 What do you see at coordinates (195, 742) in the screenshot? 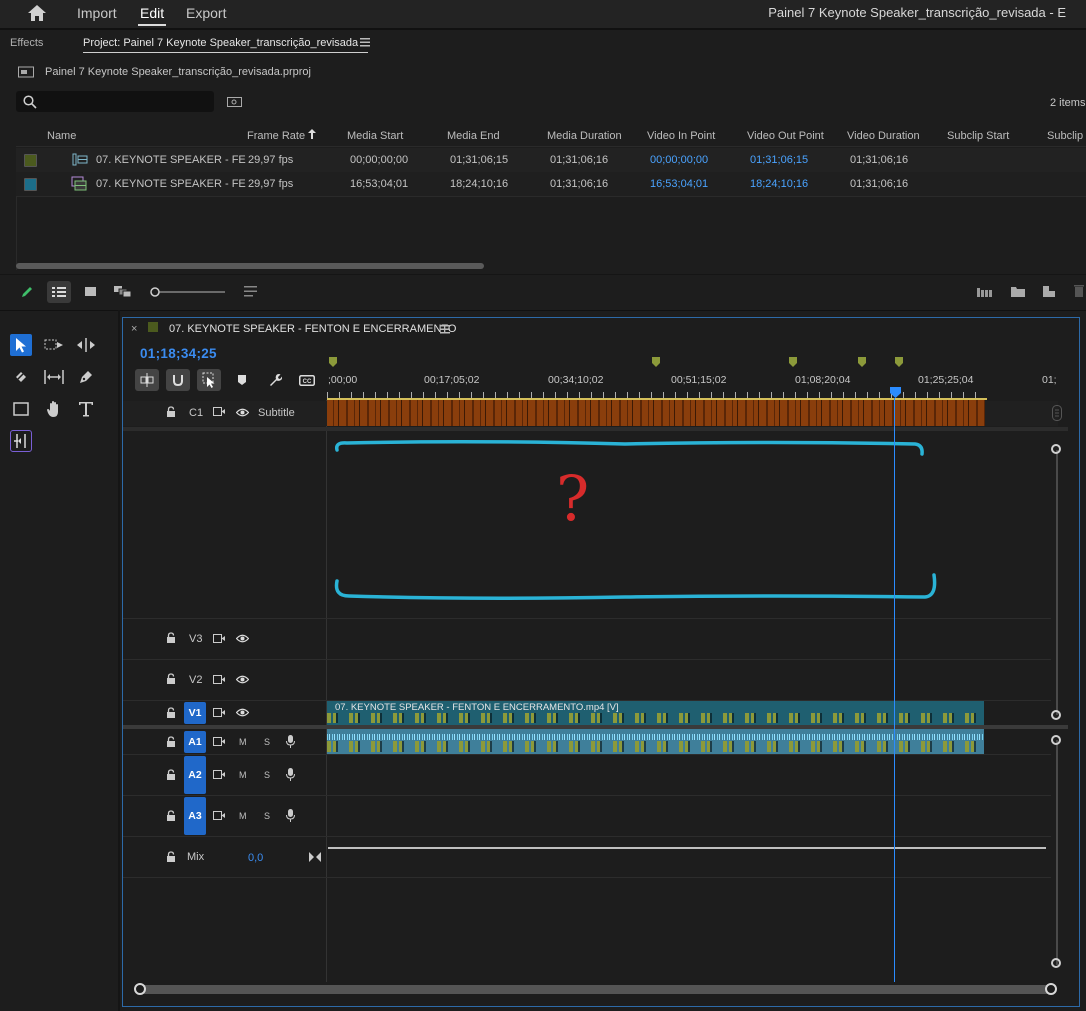
I see `track-target-a1: A1` at bounding box center [195, 742].